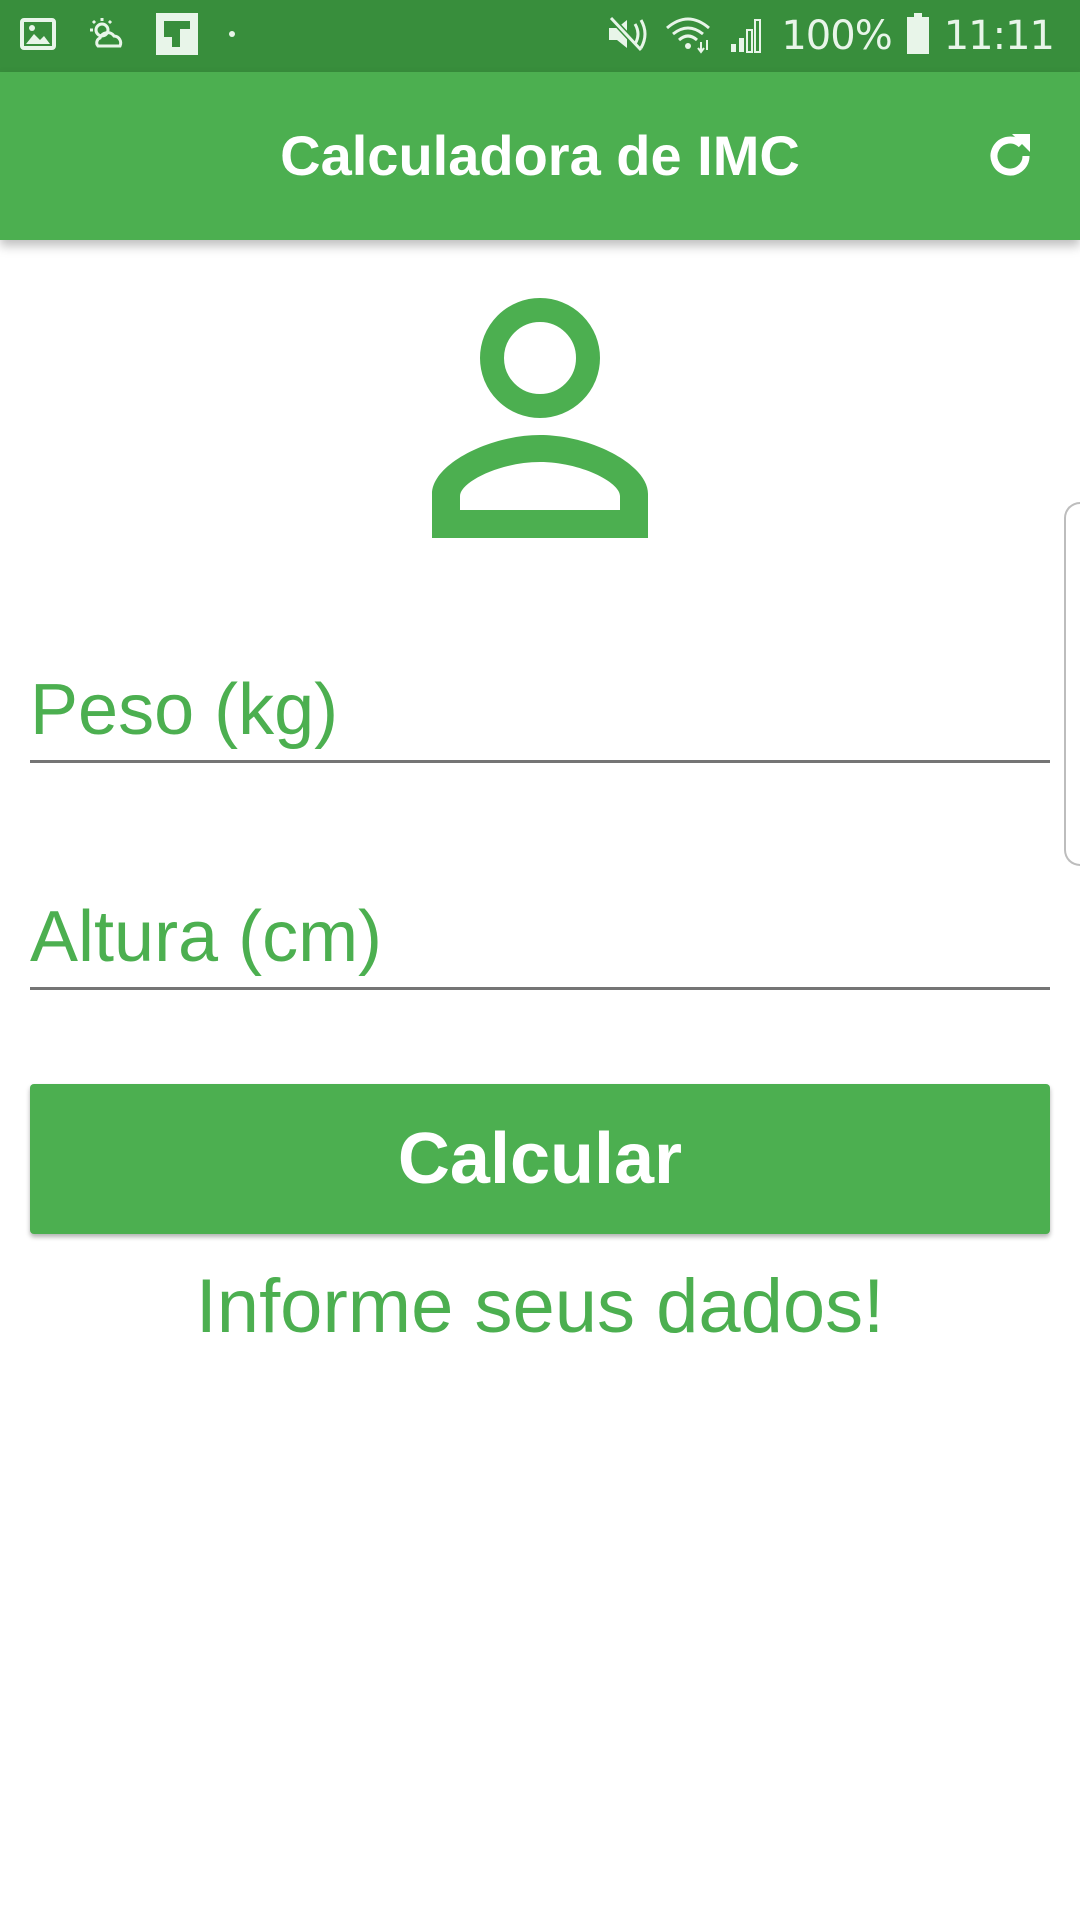 This screenshot has width=1080, height=1920. What do you see at coordinates (540, 1306) in the screenshot?
I see `info-text: Informe seus dados!` at bounding box center [540, 1306].